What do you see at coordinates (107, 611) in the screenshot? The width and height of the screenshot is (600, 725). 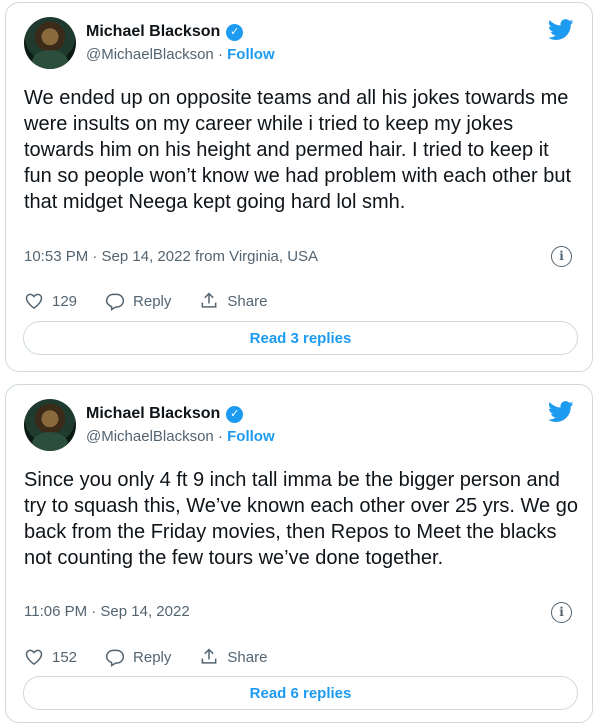 I see `tweet-timestamp: 11:06 PM · Sep 14, 2022` at bounding box center [107, 611].